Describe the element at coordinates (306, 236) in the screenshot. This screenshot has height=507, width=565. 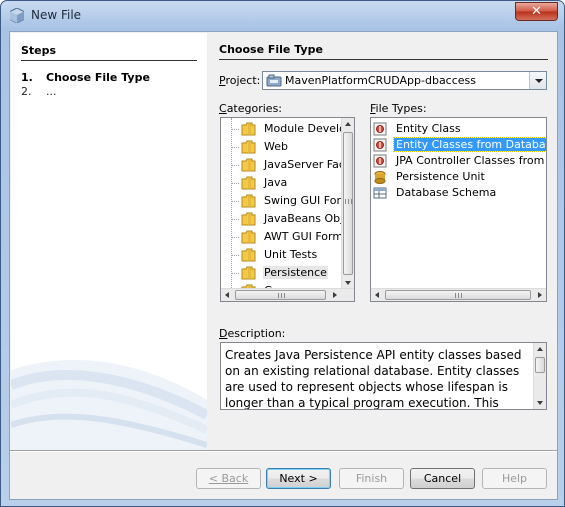
I see `category-label: AWT GUI Forms` at that location.